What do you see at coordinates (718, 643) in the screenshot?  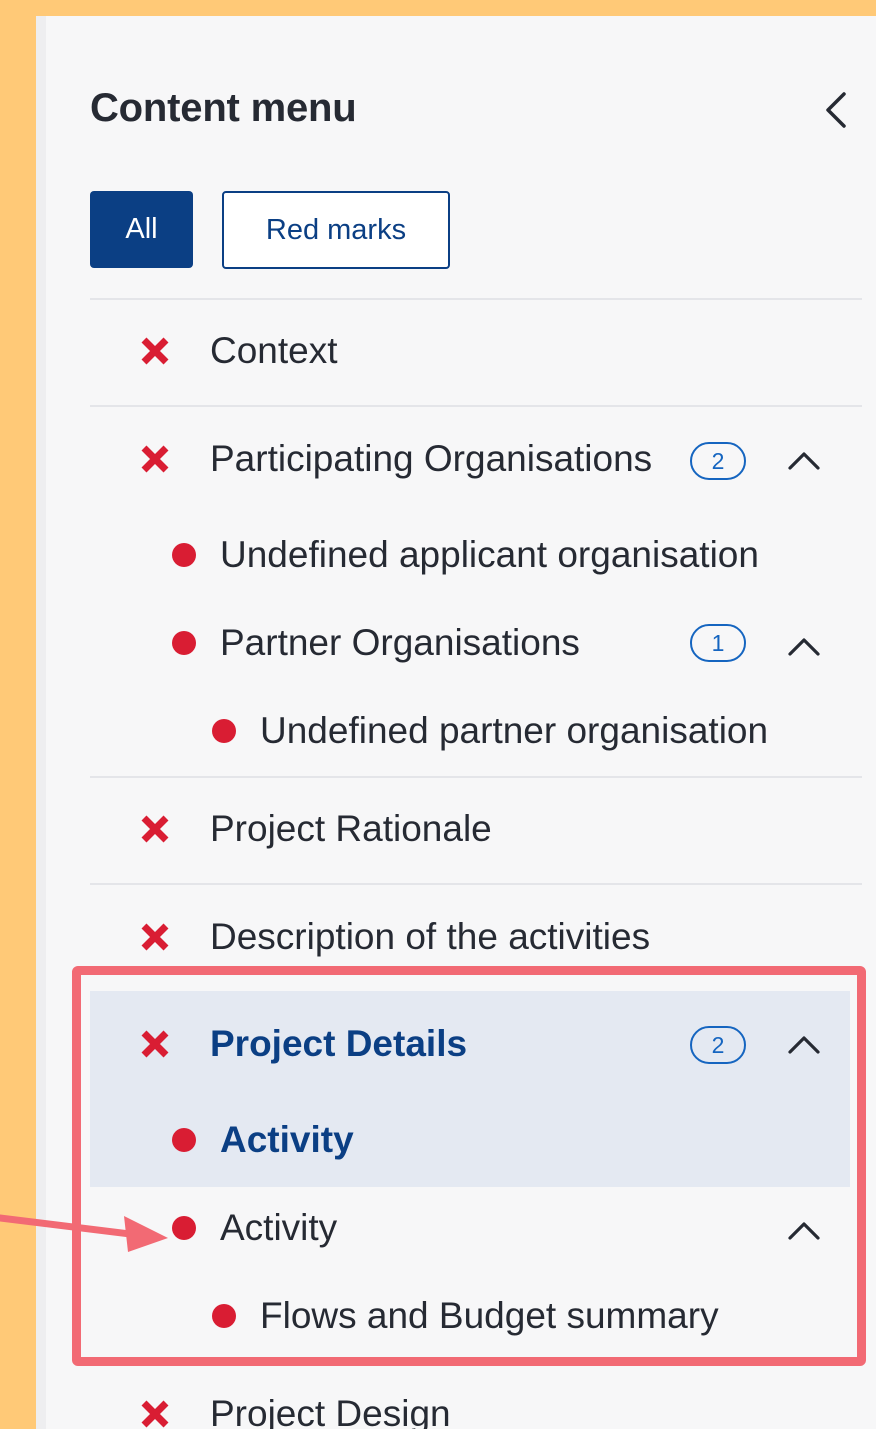 I see `error-count-badge: 1` at bounding box center [718, 643].